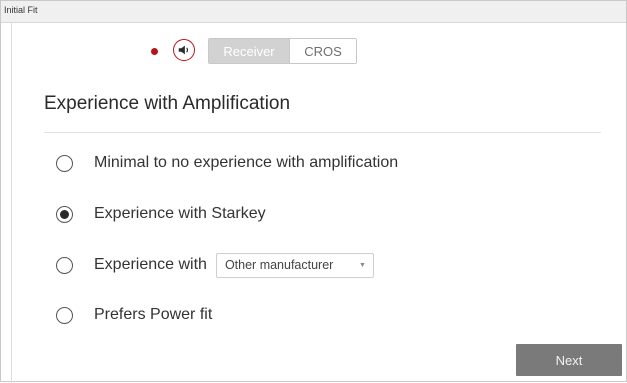  I want to click on speaker-button, so click(184, 50).